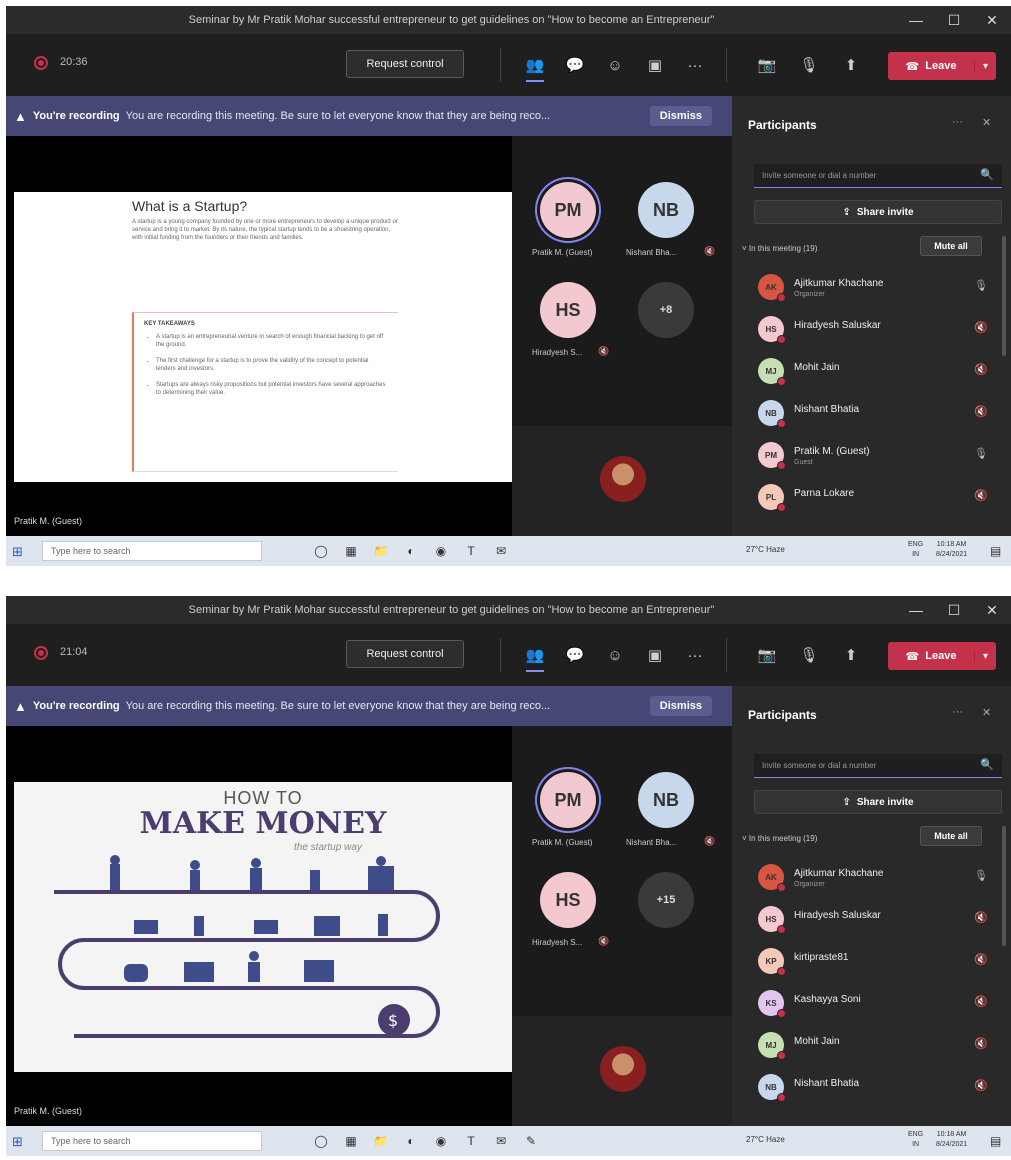 The image size is (1011, 1160). Describe the element at coordinates (871, 497) in the screenshot. I see `participant-row: PL Parna Lokare 🔇` at that location.